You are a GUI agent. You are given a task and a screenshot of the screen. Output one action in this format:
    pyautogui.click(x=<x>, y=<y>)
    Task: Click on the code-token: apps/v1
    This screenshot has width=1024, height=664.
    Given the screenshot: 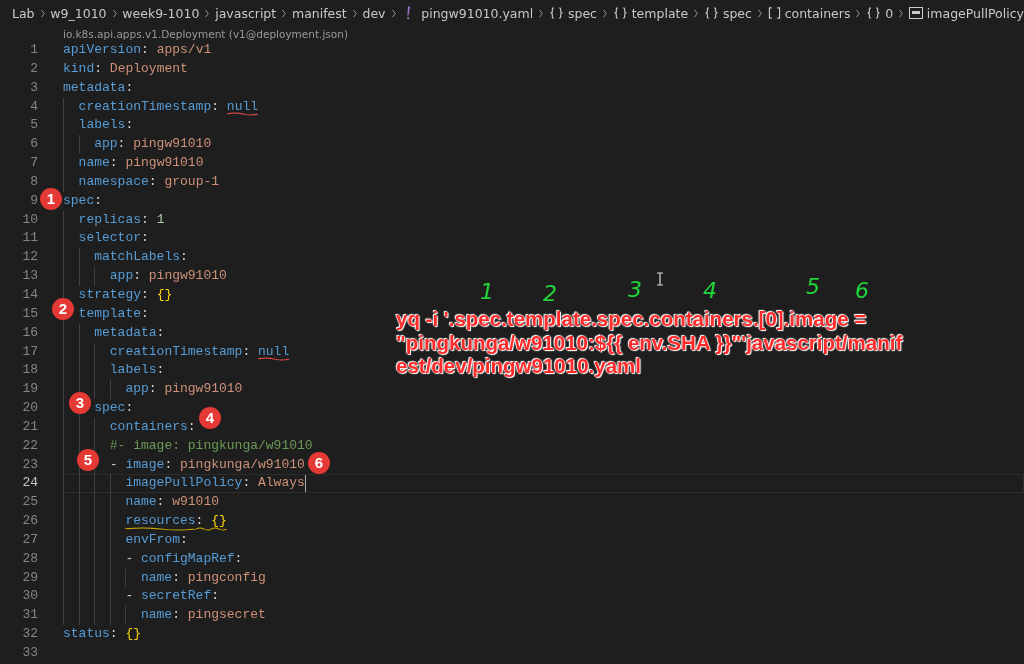 What is the action you would take?
    pyautogui.click(x=184, y=49)
    